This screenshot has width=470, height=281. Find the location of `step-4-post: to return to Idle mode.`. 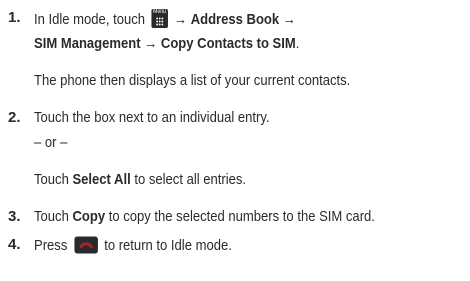

step-4-post: to return to Idle mode. is located at coordinates (166, 245).